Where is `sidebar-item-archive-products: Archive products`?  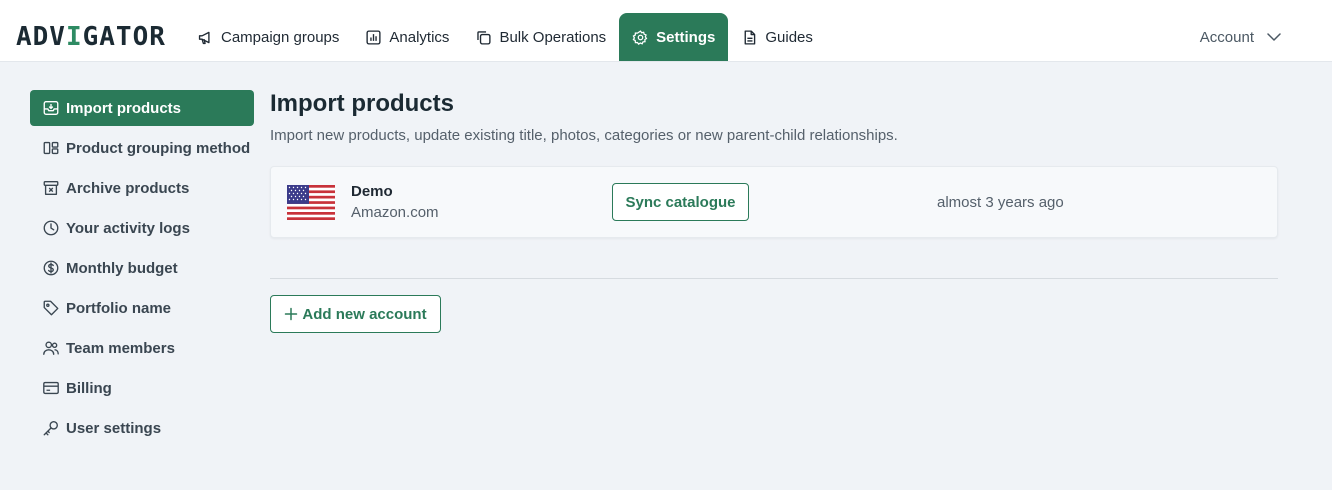 sidebar-item-archive-products: Archive products is located at coordinates (142, 188).